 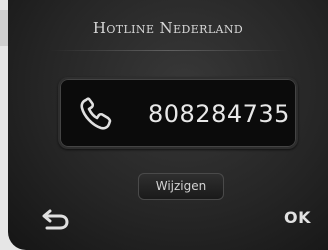 I want to click on screen-title: Hotline Nederland, so click(x=168, y=28).